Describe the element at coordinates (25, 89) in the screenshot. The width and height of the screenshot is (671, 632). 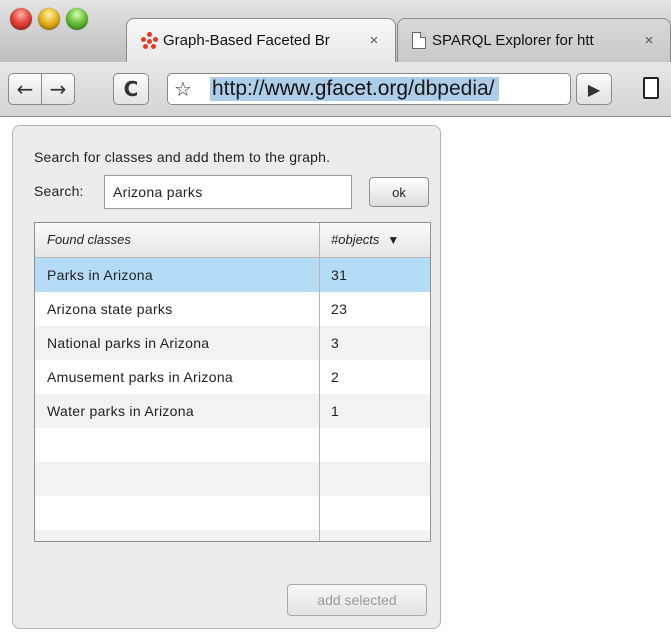
I see `back-button: ←` at that location.